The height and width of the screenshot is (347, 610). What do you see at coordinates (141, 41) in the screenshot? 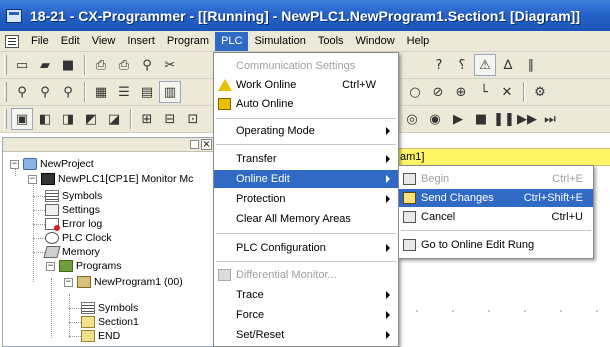
I see `menu-insert: Insert` at bounding box center [141, 41].